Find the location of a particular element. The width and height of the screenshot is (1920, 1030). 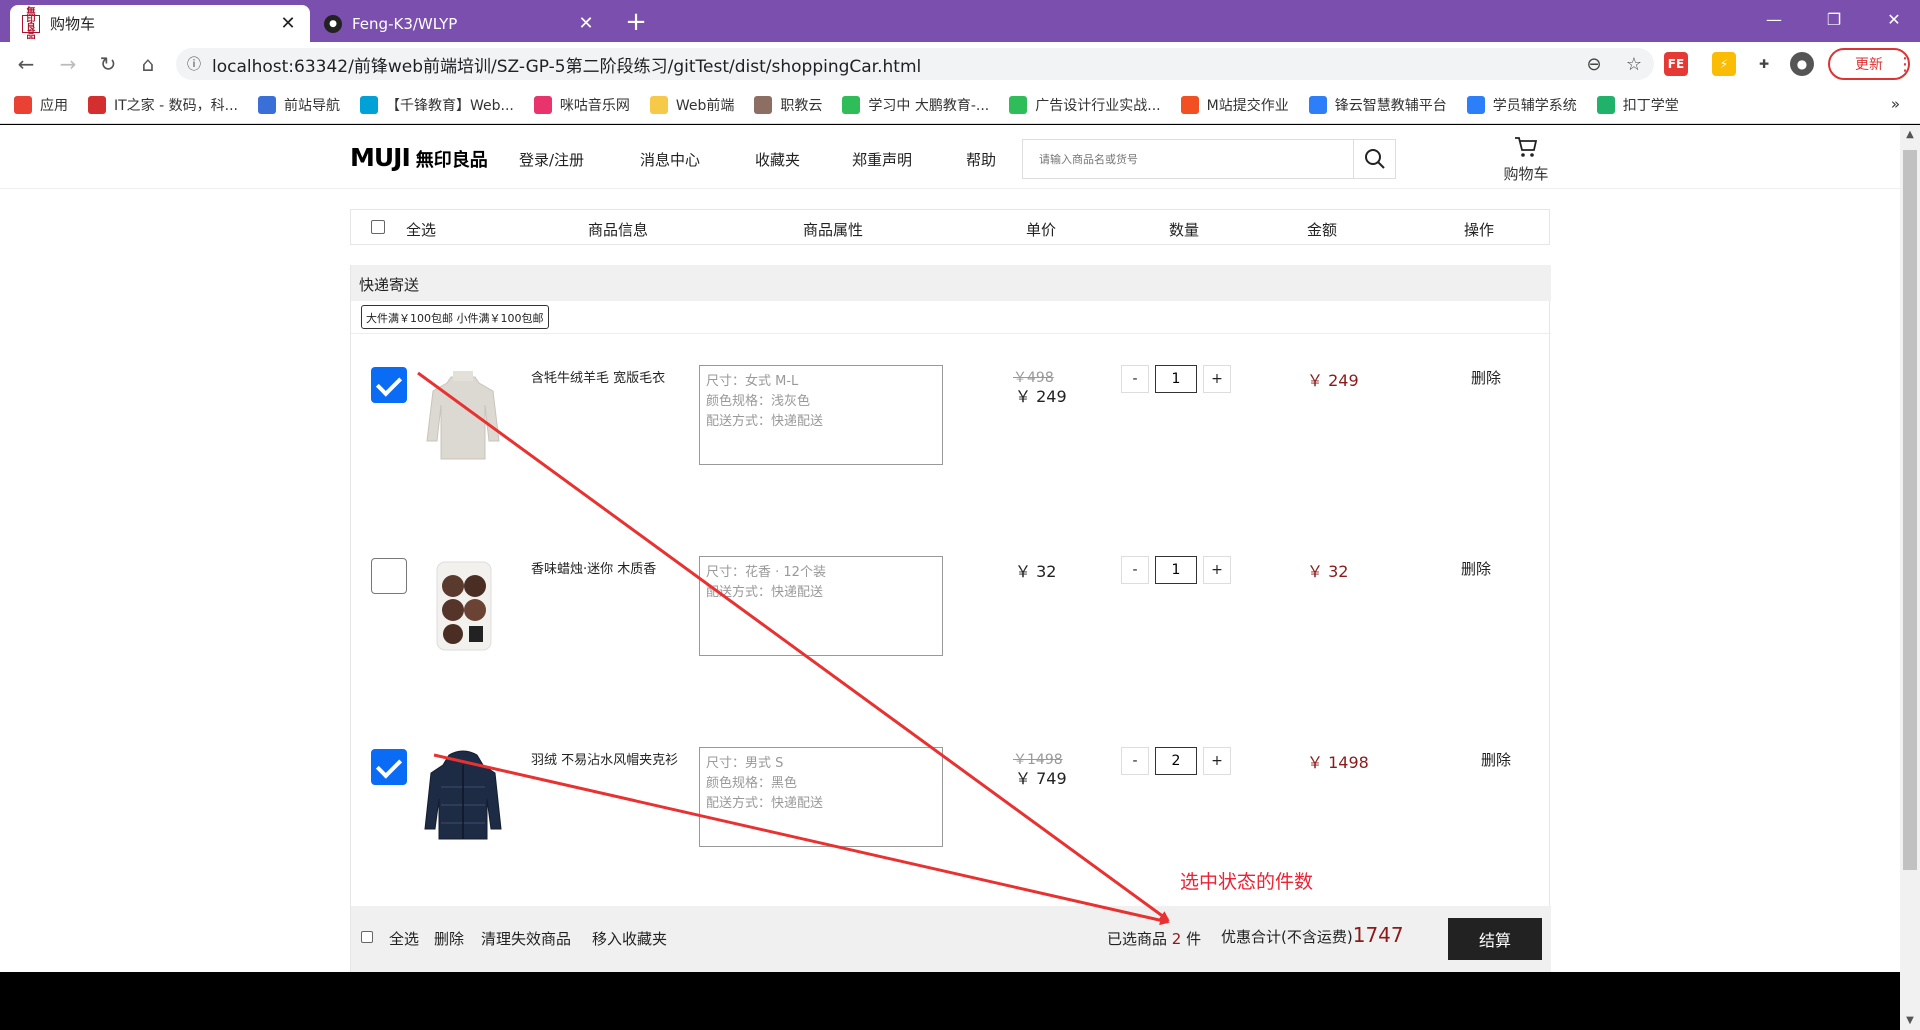

quantity-input: 2 is located at coordinates (1176, 761).